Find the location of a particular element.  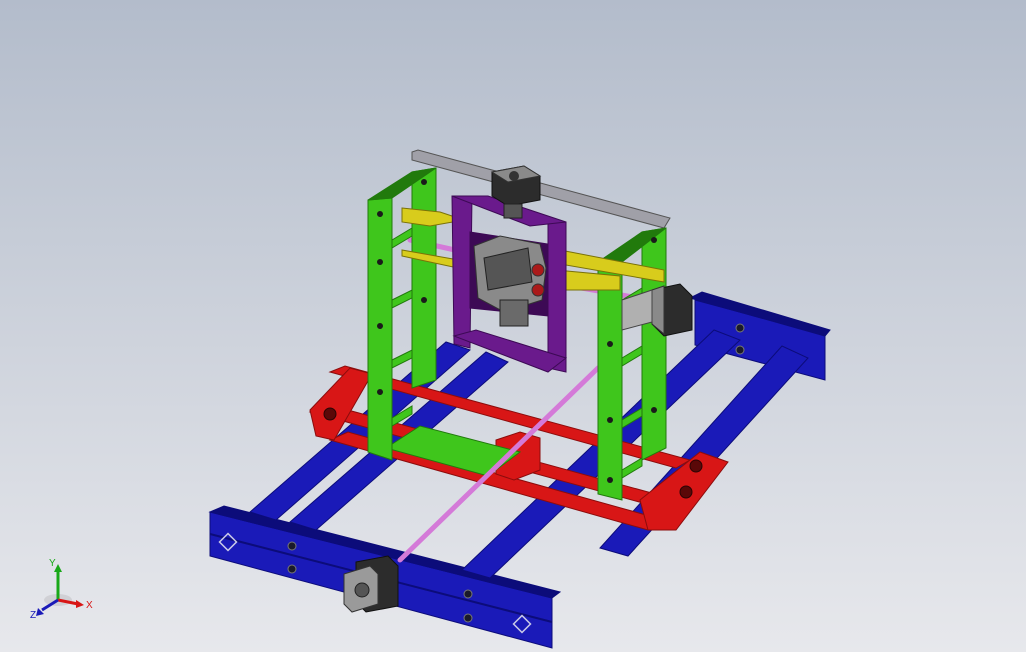

coordinate-triad: Y X Z is located at coordinates (61, 589).